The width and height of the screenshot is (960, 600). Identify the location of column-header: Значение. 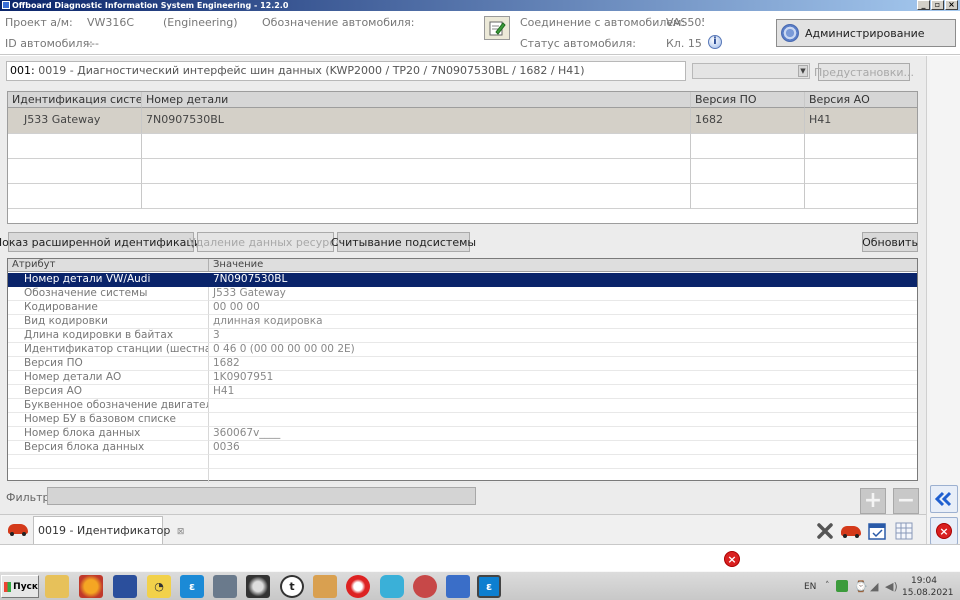
(563, 265).